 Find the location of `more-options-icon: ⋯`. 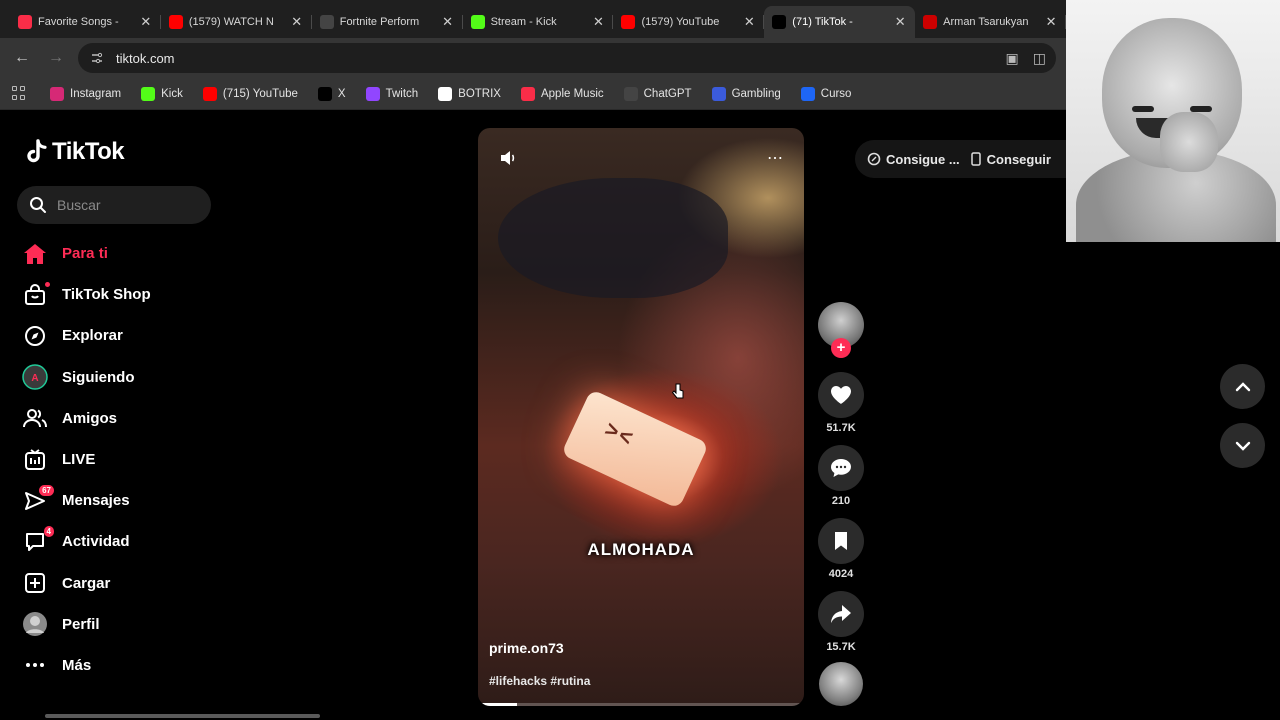

more-options-icon: ⋯ is located at coordinates (775, 158).